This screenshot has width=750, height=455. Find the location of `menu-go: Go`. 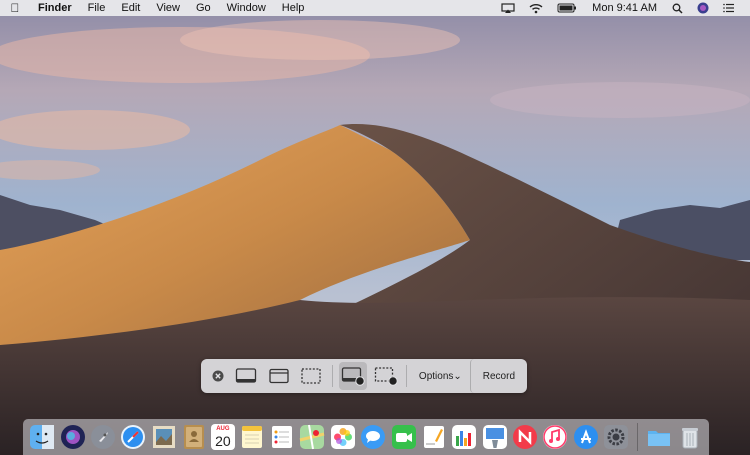

menu-go: Go is located at coordinates (203, 8).